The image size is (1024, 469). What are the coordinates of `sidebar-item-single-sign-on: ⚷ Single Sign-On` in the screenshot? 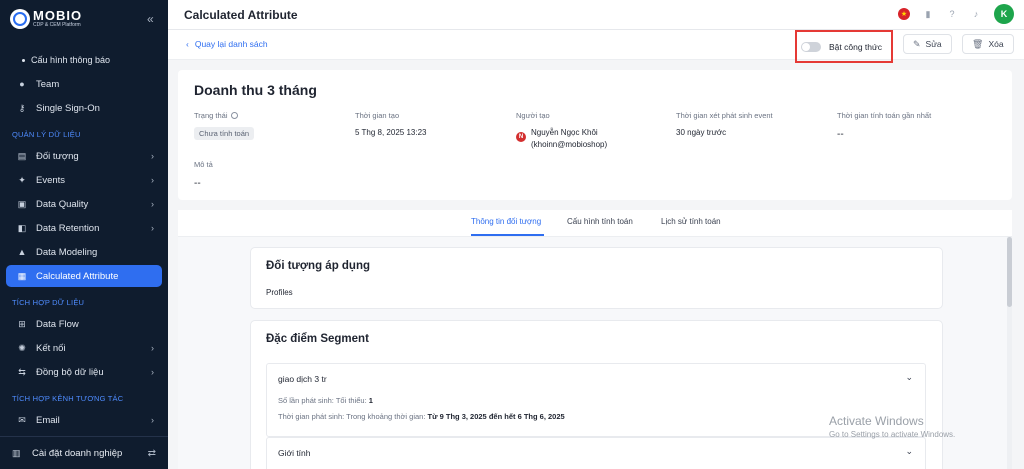 It's located at (84, 108).